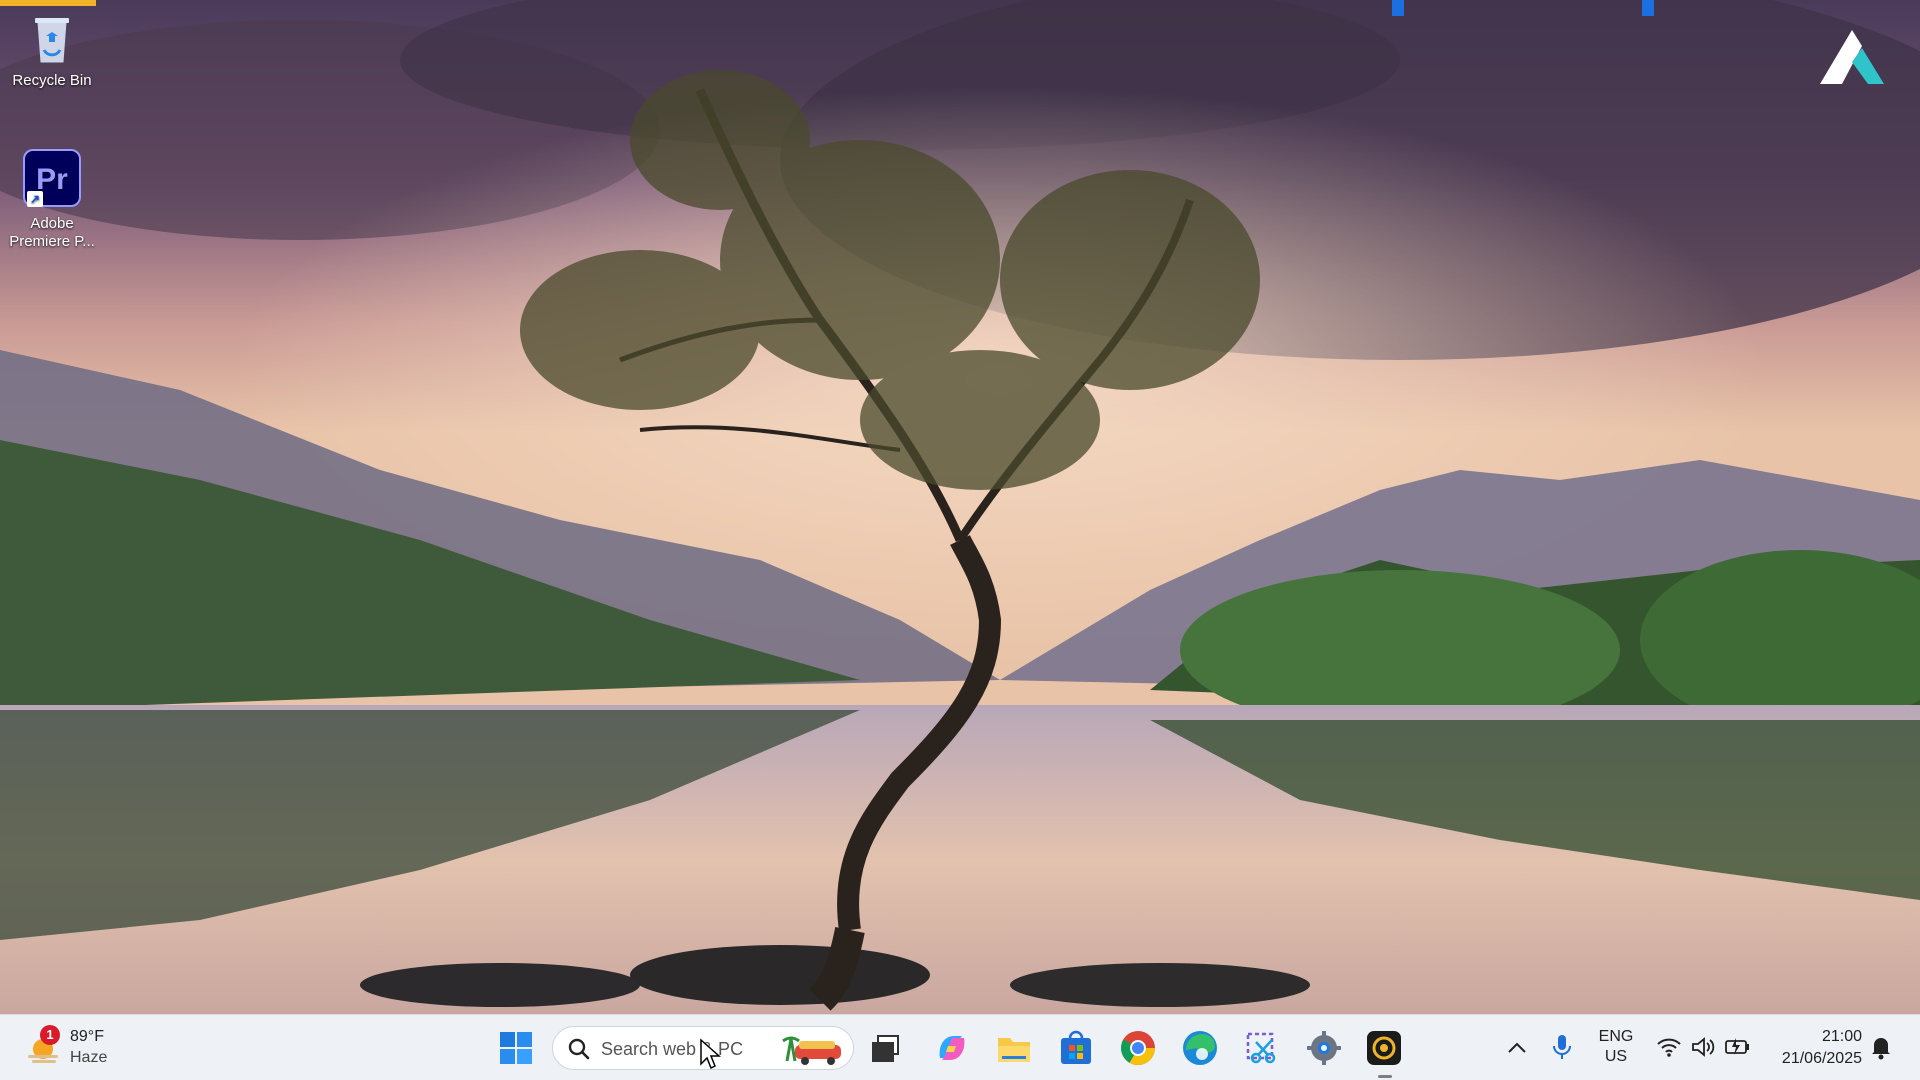 The height and width of the screenshot is (1080, 1920). Describe the element at coordinates (1384, 1048) in the screenshot. I see `camera-recorder-icon` at that location.